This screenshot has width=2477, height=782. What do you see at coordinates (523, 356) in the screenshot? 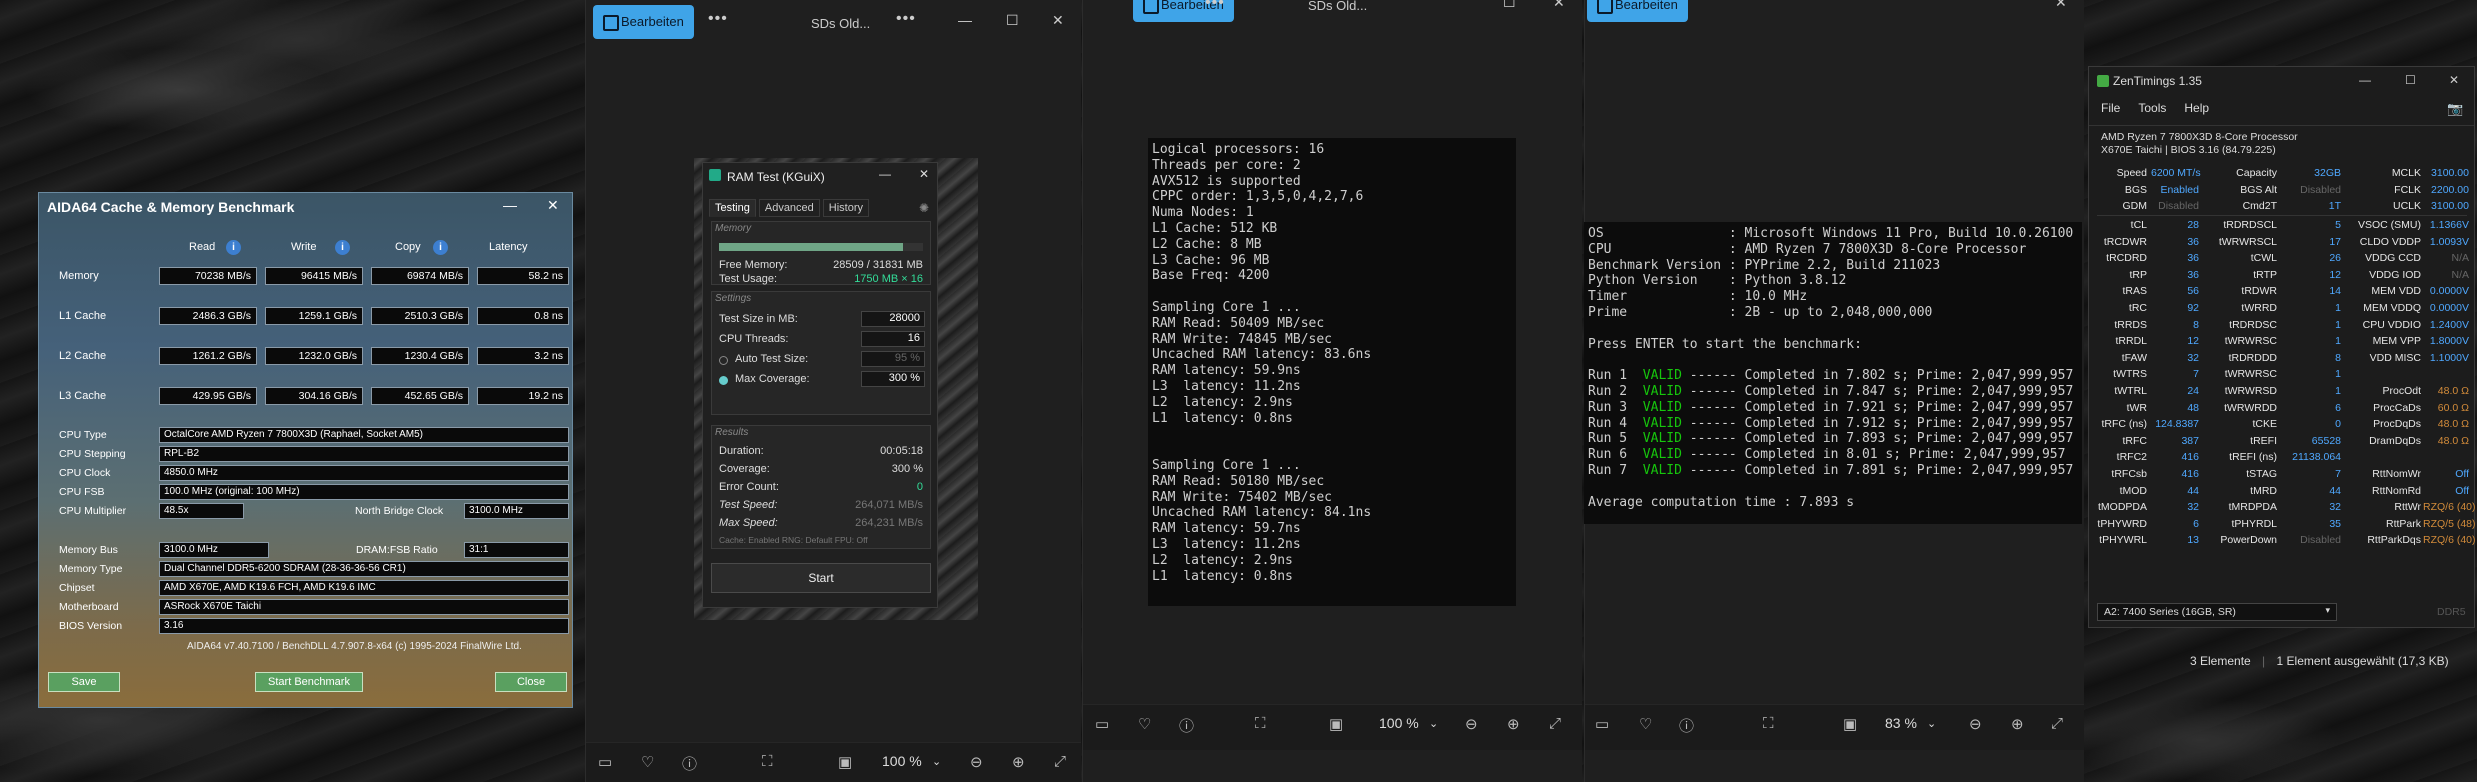
I see `latency-value: 3.2 ns` at bounding box center [523, 356].